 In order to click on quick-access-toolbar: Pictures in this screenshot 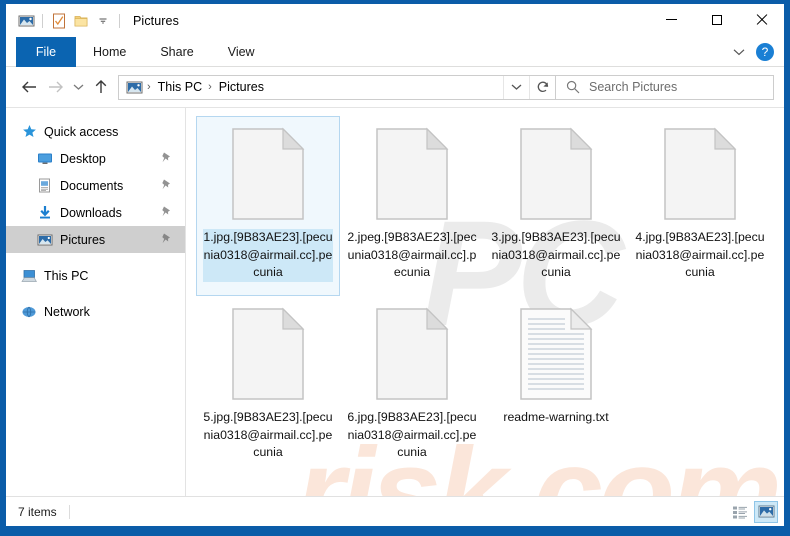, I will do `click(92, 21)`.